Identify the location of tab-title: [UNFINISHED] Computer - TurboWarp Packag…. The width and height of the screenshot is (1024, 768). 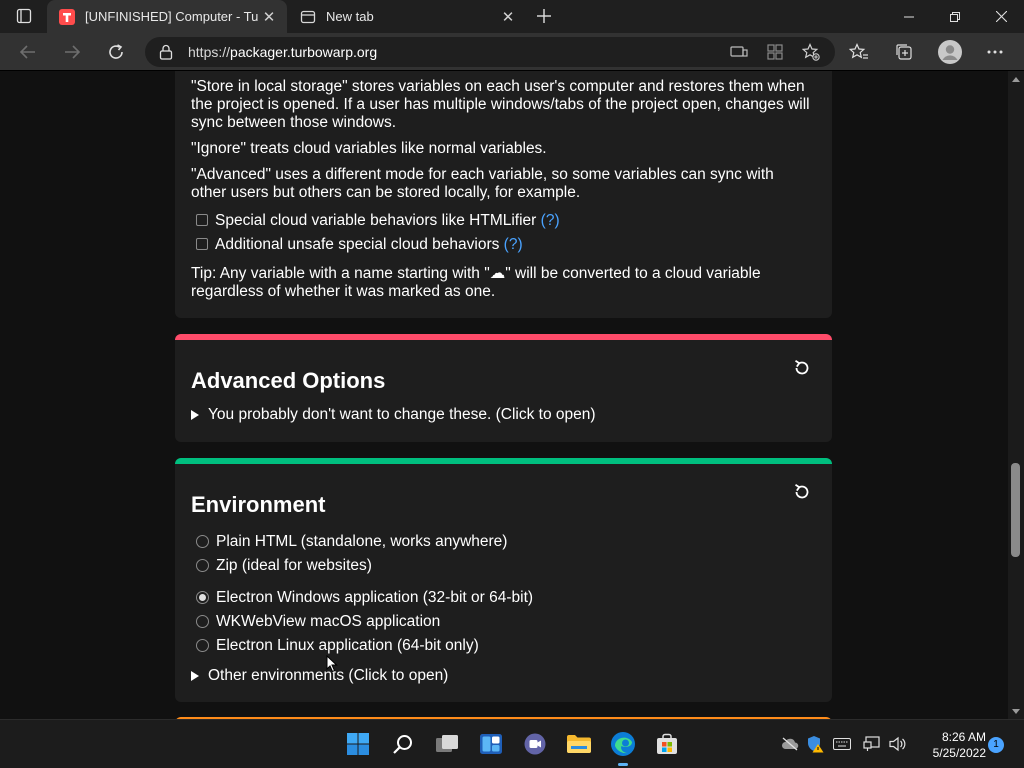
(172, 16).